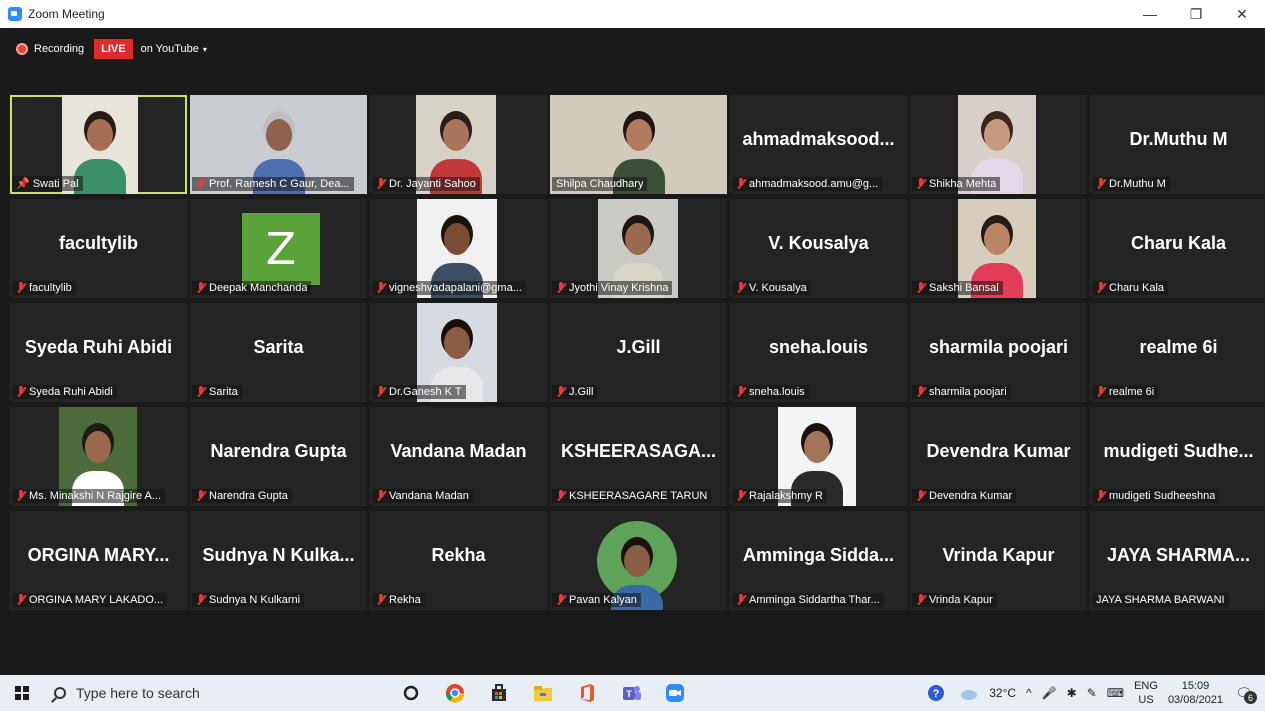  What do you see at coordinates (214, 693) in the screenshot?
I see `taskbar-search: Type here to search` at bounding box center [214, 693].